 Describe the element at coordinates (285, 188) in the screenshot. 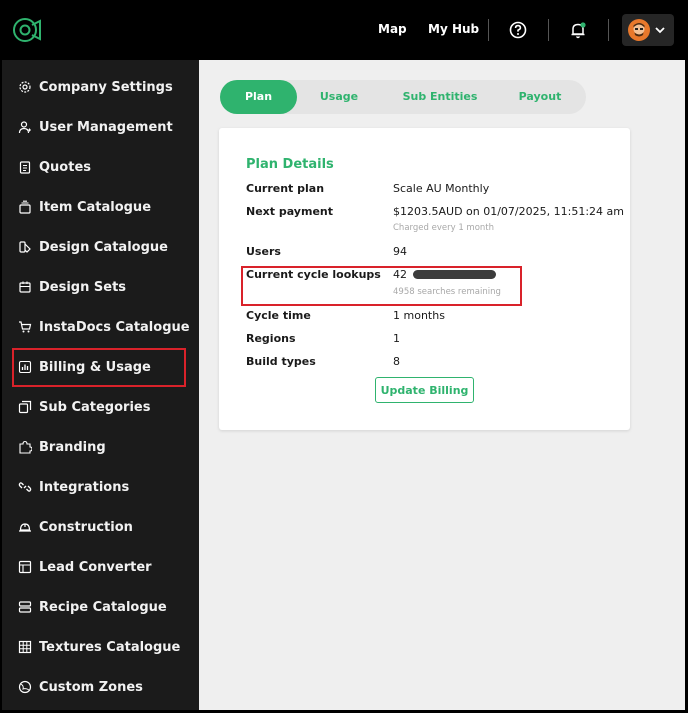

I see `current-plan-label: Current plan` at that location.